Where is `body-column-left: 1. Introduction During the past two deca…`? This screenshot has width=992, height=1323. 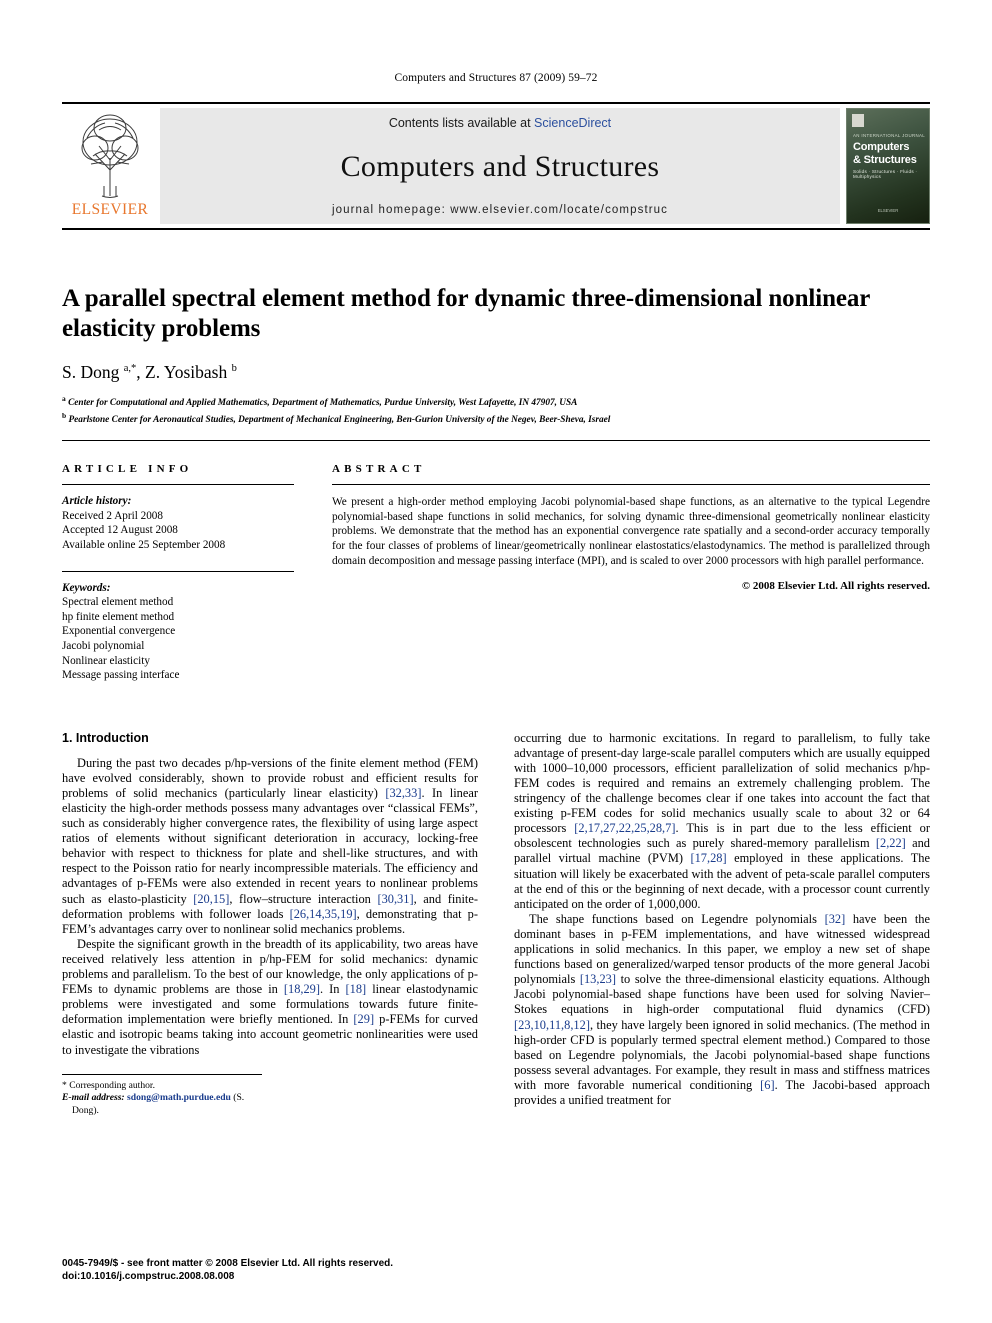
body-column-left: 1. Introduction During the past two deca… is located at coordinates (270, 924).